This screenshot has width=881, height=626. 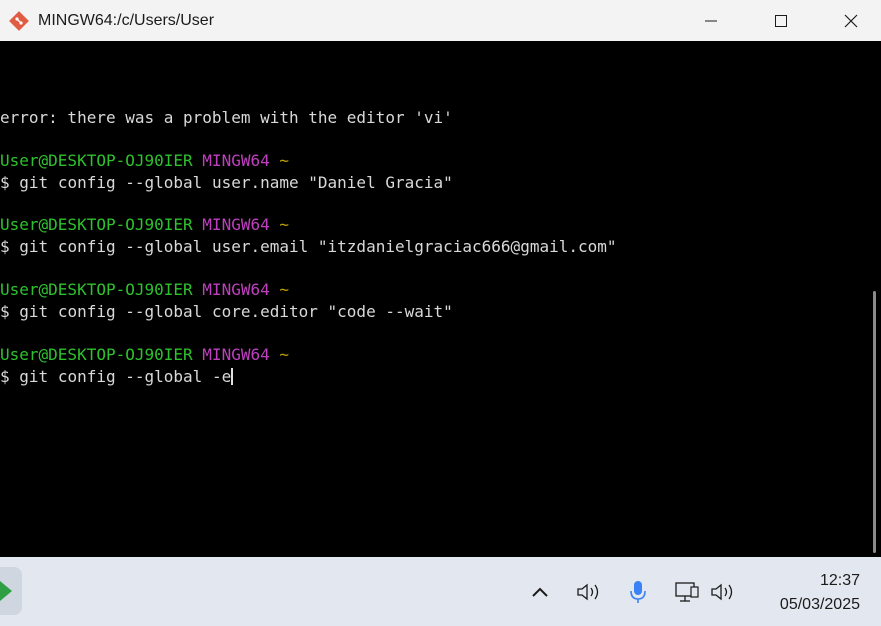 What do you see at coordinates (839, 580) in the screenshot?
I see `clock-time: 12:37` at bounding box center [839, 580].